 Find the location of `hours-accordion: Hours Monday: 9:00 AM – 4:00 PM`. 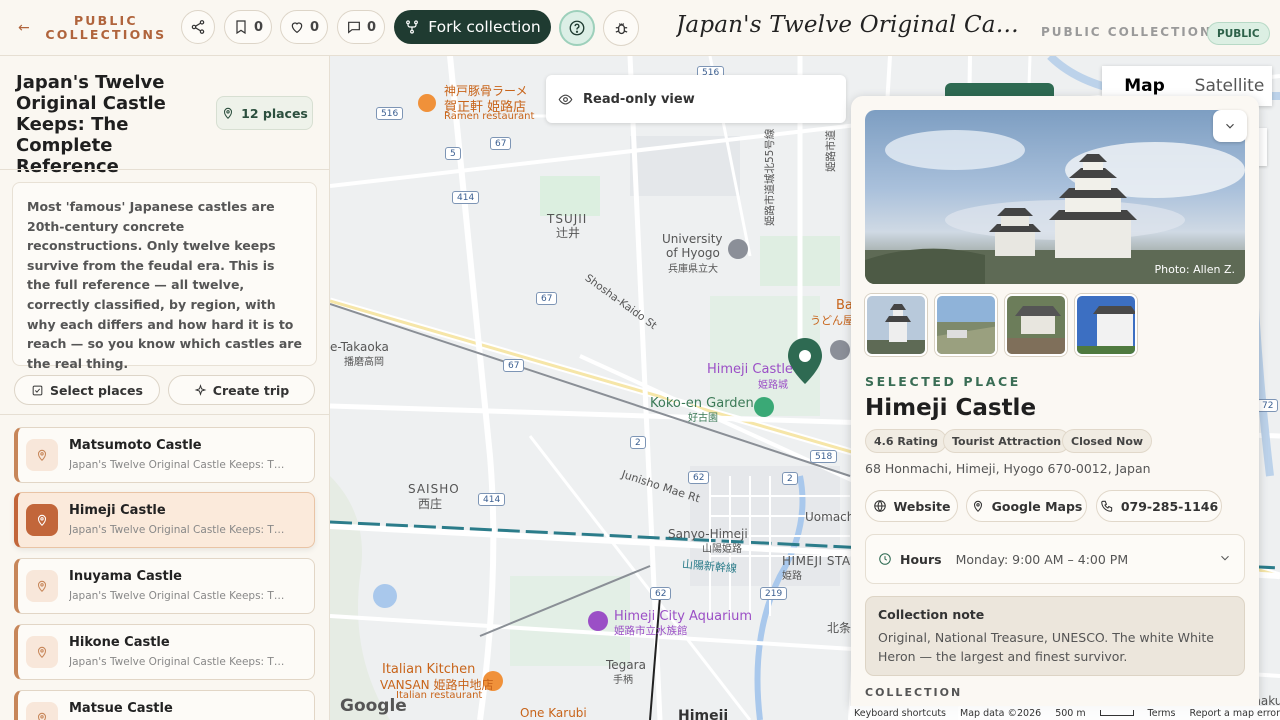

hours-accordion: Hours Monday: 9:00 AM – 4:00 PM is located at coordinates (1055, 559).